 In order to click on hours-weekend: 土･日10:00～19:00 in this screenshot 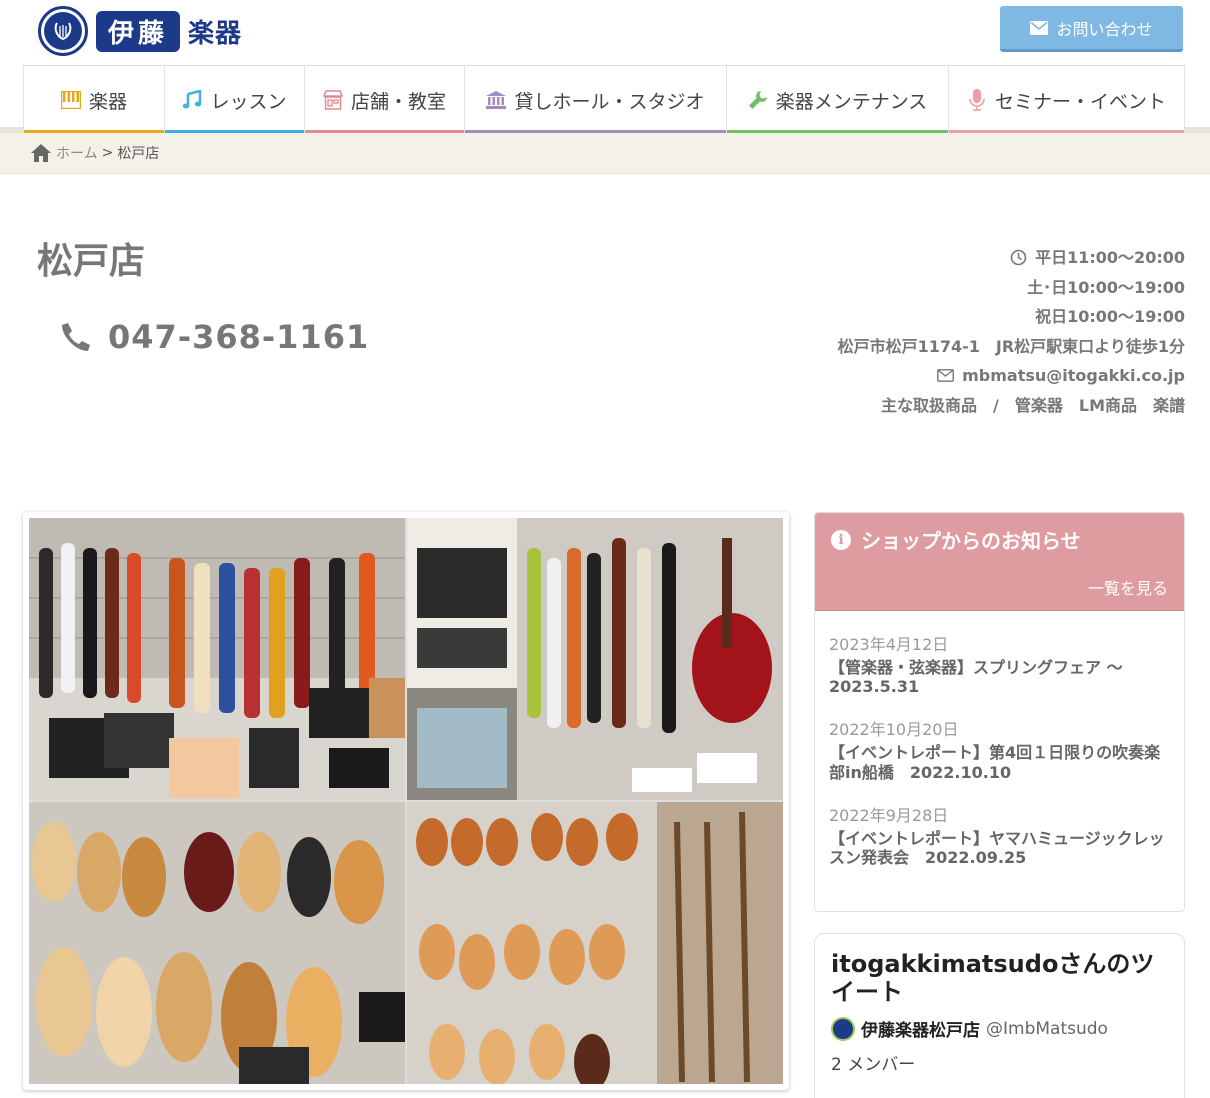, I will do `click(1106, 287)`.